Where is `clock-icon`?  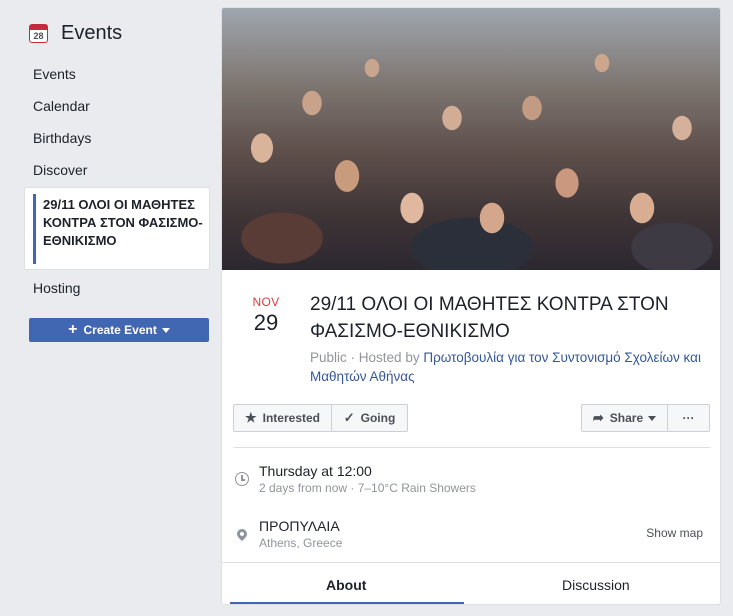
clock-icon is located at coordinates (242, 479).